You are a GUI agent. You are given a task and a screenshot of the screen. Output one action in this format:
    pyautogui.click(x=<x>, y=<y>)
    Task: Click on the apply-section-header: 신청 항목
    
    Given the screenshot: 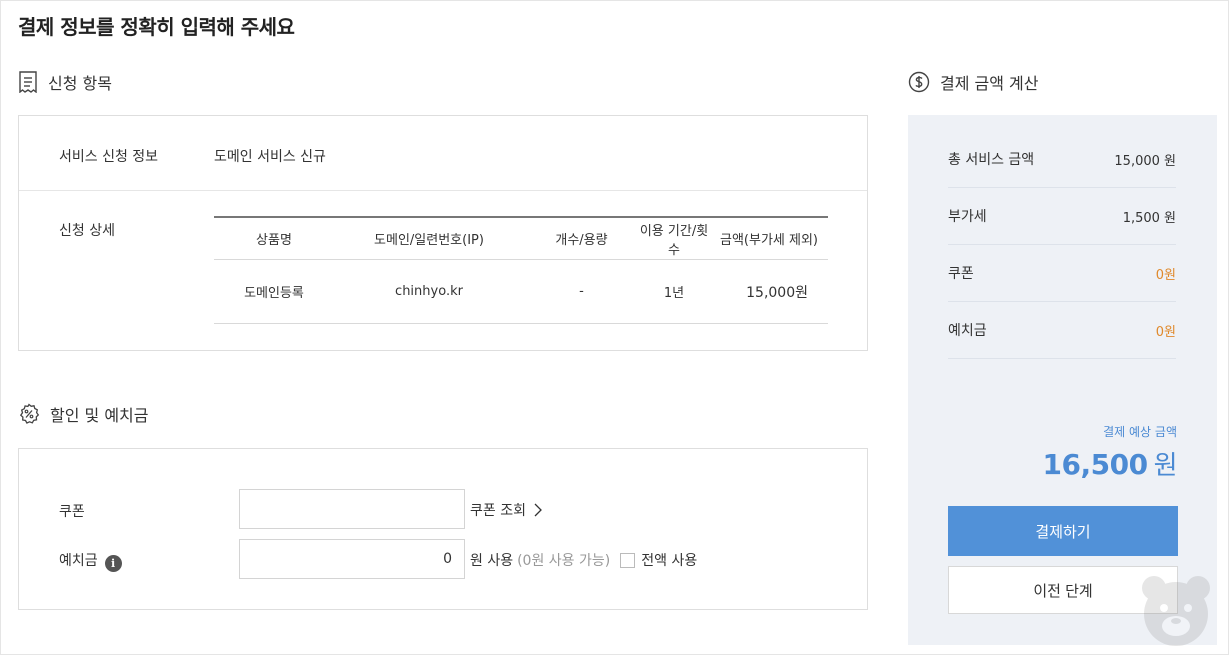 What is the action you would take?
    pyautogui.click(x=65, y=82)
    